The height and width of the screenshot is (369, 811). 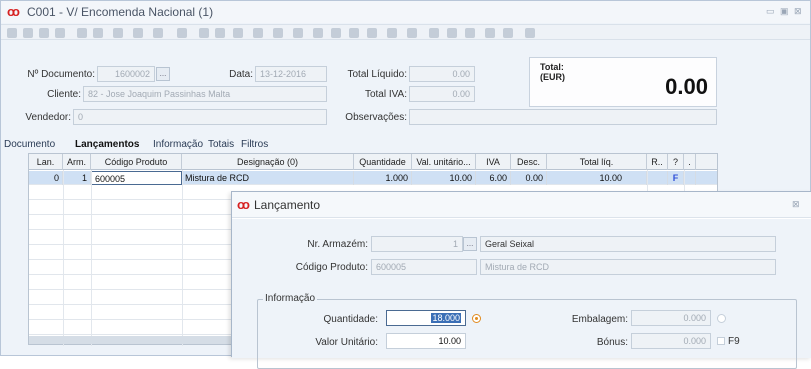 What do you see at coordinates (107, 144) in the screenshot?
I see `tab-lancamentos: Lançamentos` at bounding box center [107, 144].